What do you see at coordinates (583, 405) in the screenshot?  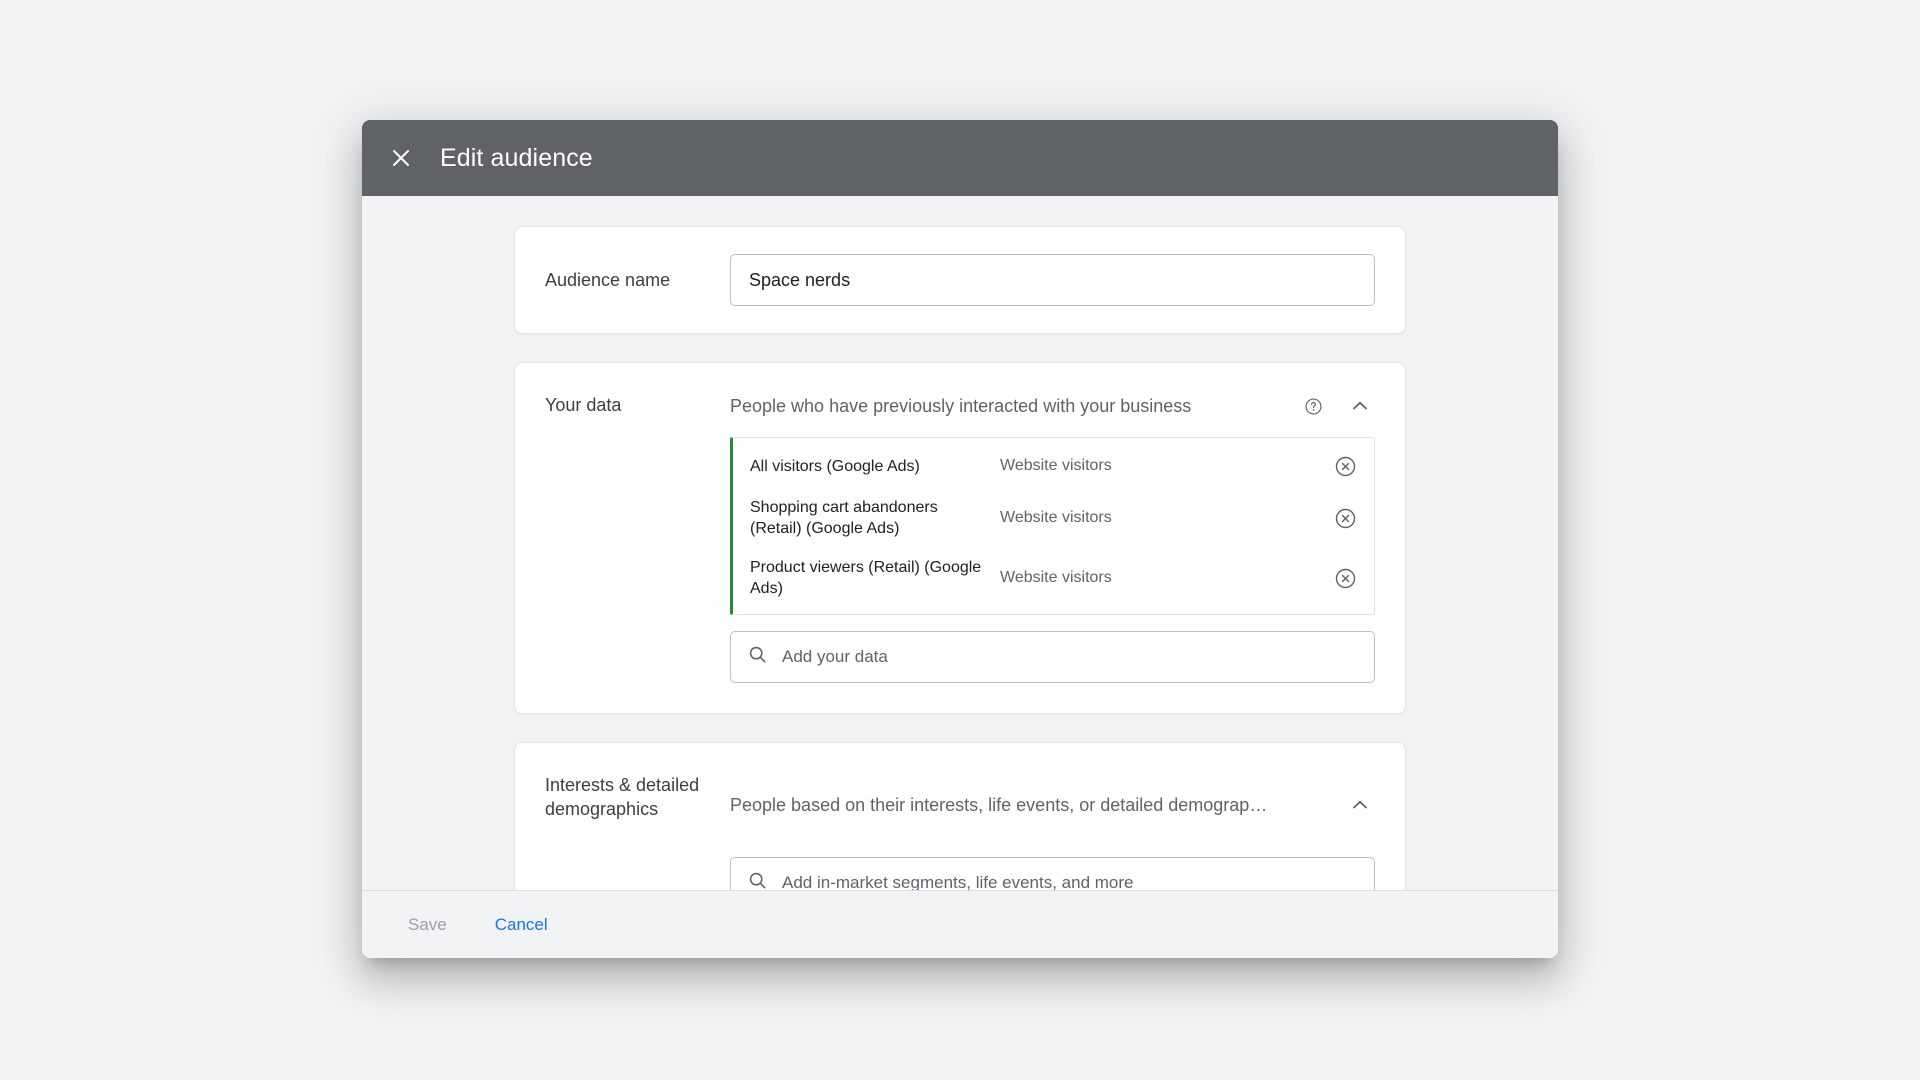 I see `your-data-label: Your data` at bounding box center [583, 405].